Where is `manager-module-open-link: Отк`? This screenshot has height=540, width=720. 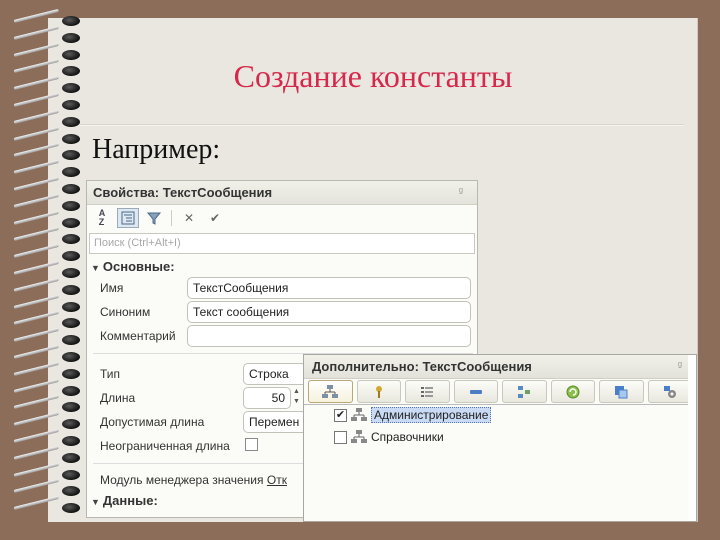 manager-module-open-link: Отк is located at coordinates (277, 480).